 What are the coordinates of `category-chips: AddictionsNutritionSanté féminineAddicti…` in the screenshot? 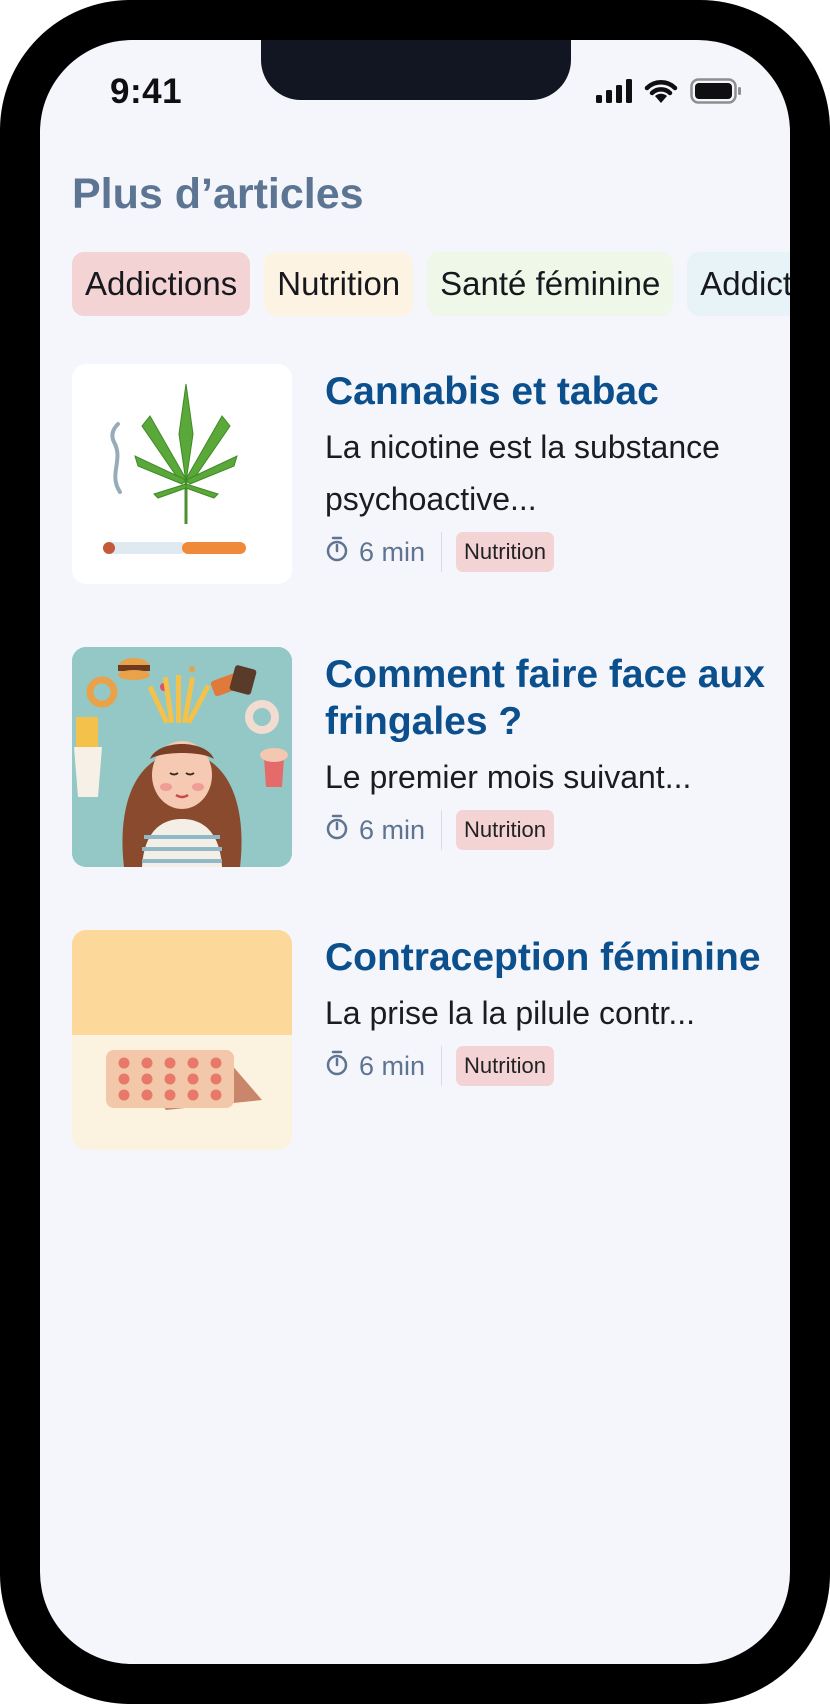 It's located at (431, 285).